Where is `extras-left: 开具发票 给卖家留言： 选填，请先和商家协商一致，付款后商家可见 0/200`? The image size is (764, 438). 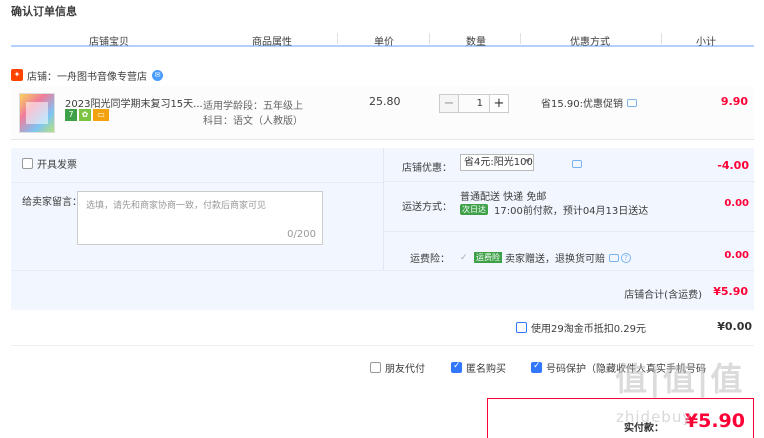
extras-left: 开具发票 给卖家留言： 选填，请先和商家协商一致，付款后商家可见 0/200 is located at coordinates (197, 209).